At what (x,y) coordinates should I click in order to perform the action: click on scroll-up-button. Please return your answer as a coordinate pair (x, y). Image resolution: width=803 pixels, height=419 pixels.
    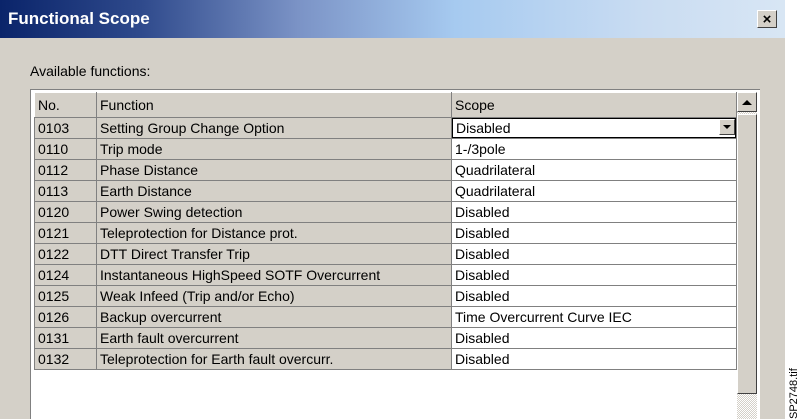
    Looking at the image, I should click on (747, 102).